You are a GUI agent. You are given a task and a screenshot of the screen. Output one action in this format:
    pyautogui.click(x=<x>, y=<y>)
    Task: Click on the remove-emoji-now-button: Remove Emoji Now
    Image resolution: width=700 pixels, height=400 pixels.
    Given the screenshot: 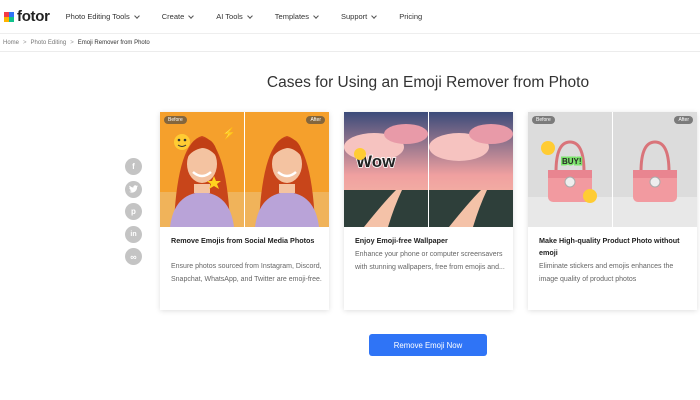 What is the action you would take?
    pyautogui.click(x=428, y=345)
    